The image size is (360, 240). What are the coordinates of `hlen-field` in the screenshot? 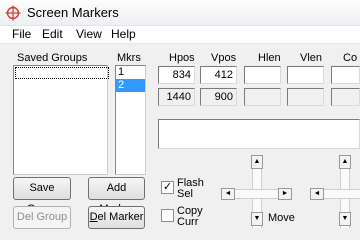 It's located at (262, 75).